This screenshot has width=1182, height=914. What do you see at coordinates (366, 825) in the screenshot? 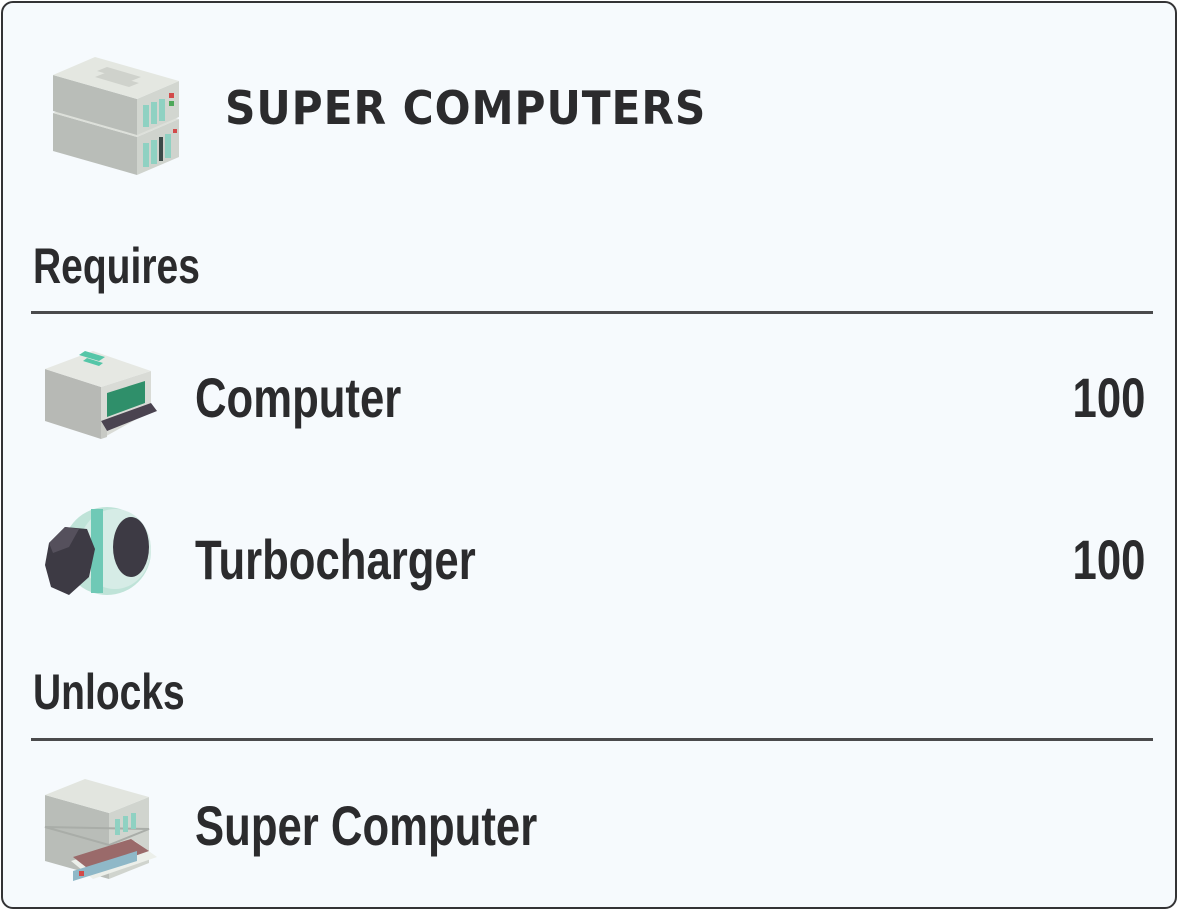
I see `unlock-label-super-computer: Super Computer` at bounding box center [366, 825].